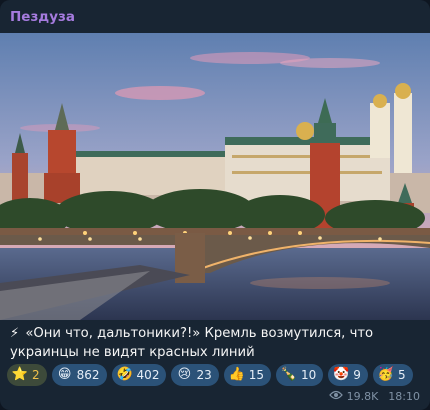 The height and width of the screenshot is (410, 430). I want to click on crying-face-icon: 😢, so click(184, 374).